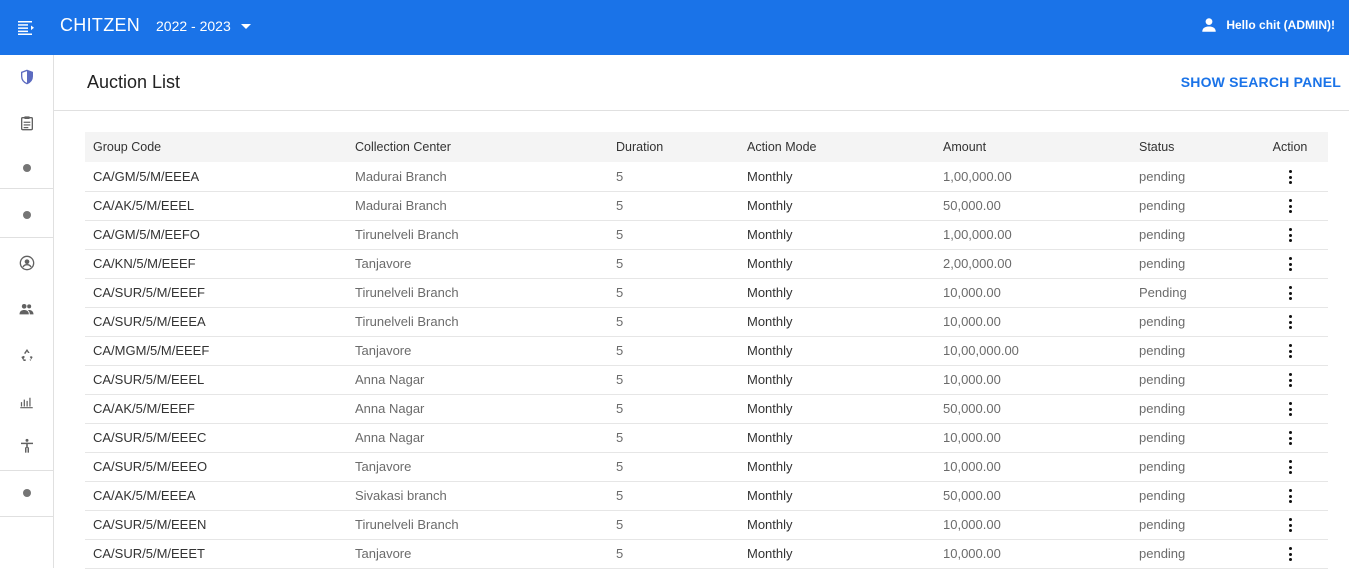 This screenshot has height=569, width=1349. Describe the element at coordinates (149, 553) in the screenshot. I see `cell-group-code: CA/SUR/5/M/EEET` at that location.